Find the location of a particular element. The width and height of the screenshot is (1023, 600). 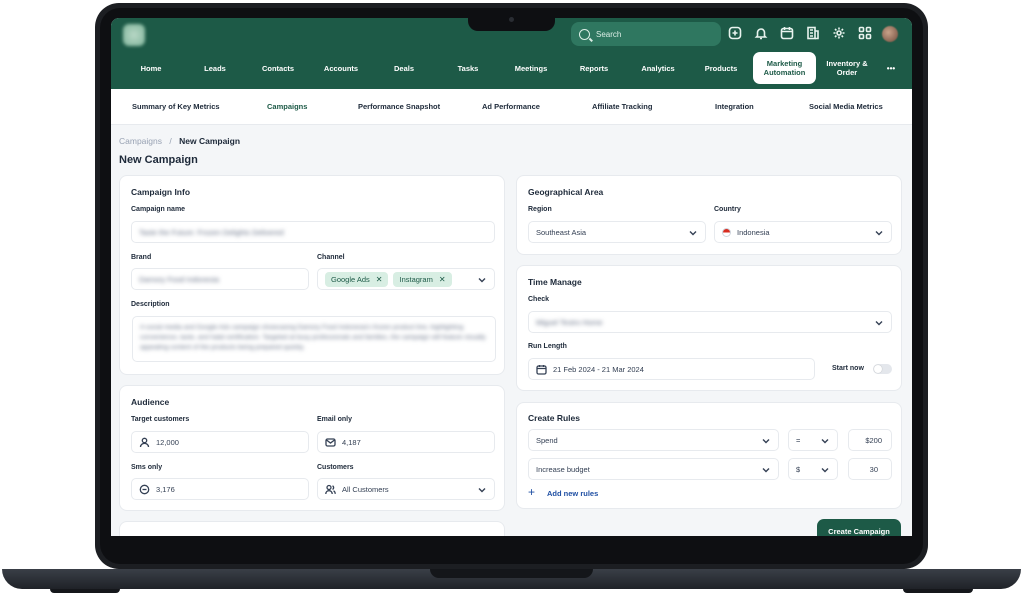

nav-item-contacts: Contacts is located at coordinates (278, 68).